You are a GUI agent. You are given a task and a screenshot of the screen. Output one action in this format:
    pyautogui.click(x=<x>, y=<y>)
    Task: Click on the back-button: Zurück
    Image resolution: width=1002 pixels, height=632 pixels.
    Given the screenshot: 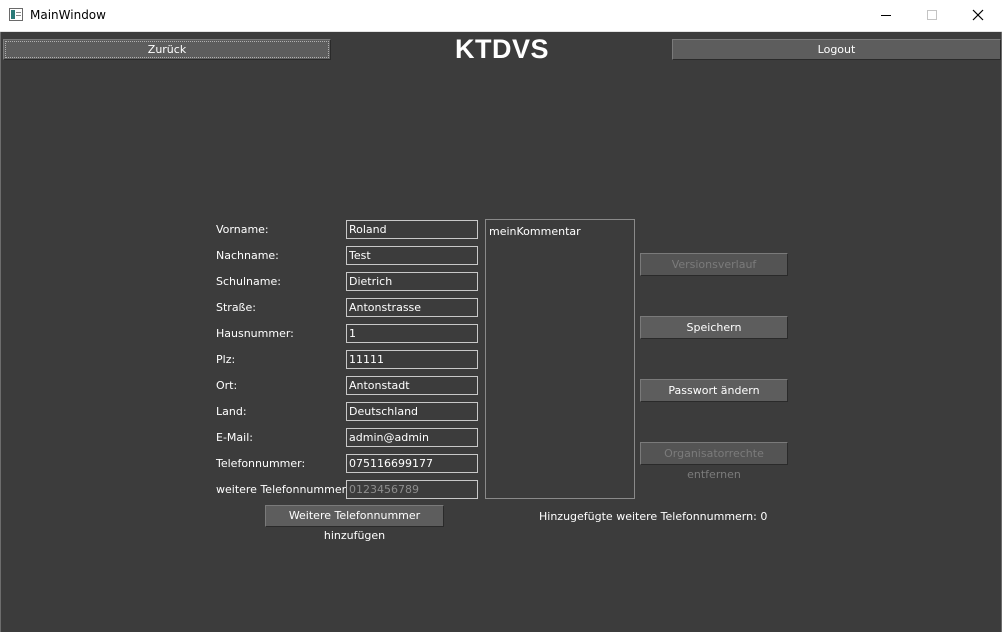 What is the action you would take?
    pyautogui.click(x=167, y=49)
    